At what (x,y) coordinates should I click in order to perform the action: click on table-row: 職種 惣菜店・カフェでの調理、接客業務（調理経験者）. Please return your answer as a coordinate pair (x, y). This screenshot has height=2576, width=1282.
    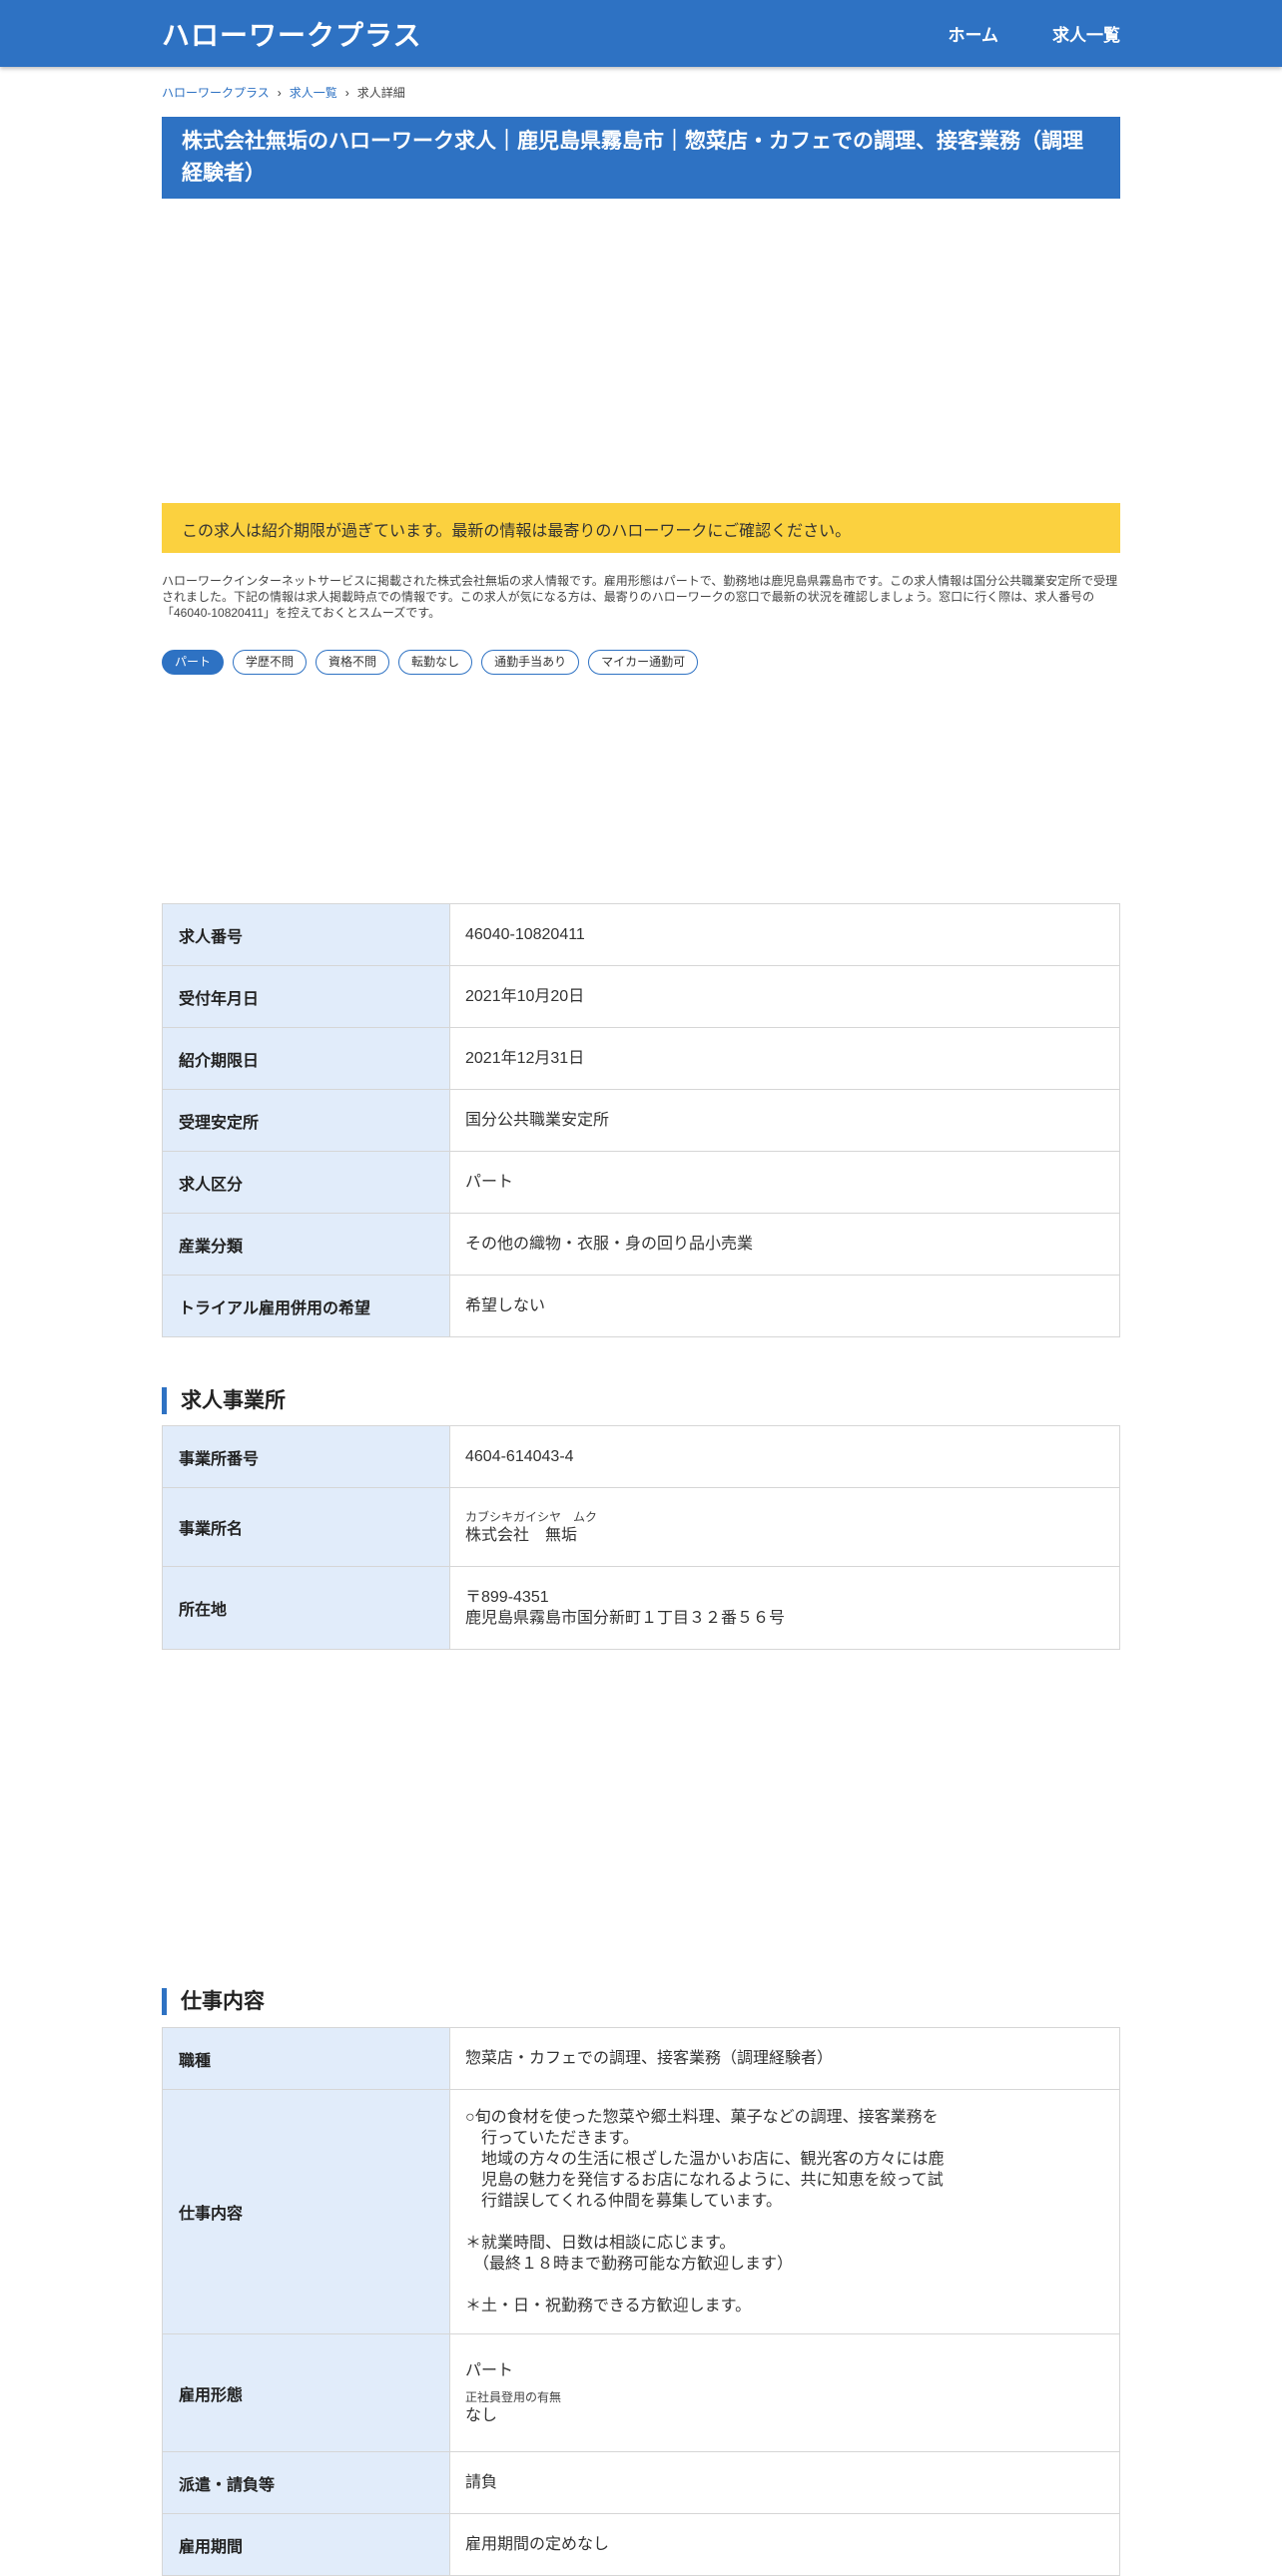
    Looking at the image, I should click on (641, 2058).